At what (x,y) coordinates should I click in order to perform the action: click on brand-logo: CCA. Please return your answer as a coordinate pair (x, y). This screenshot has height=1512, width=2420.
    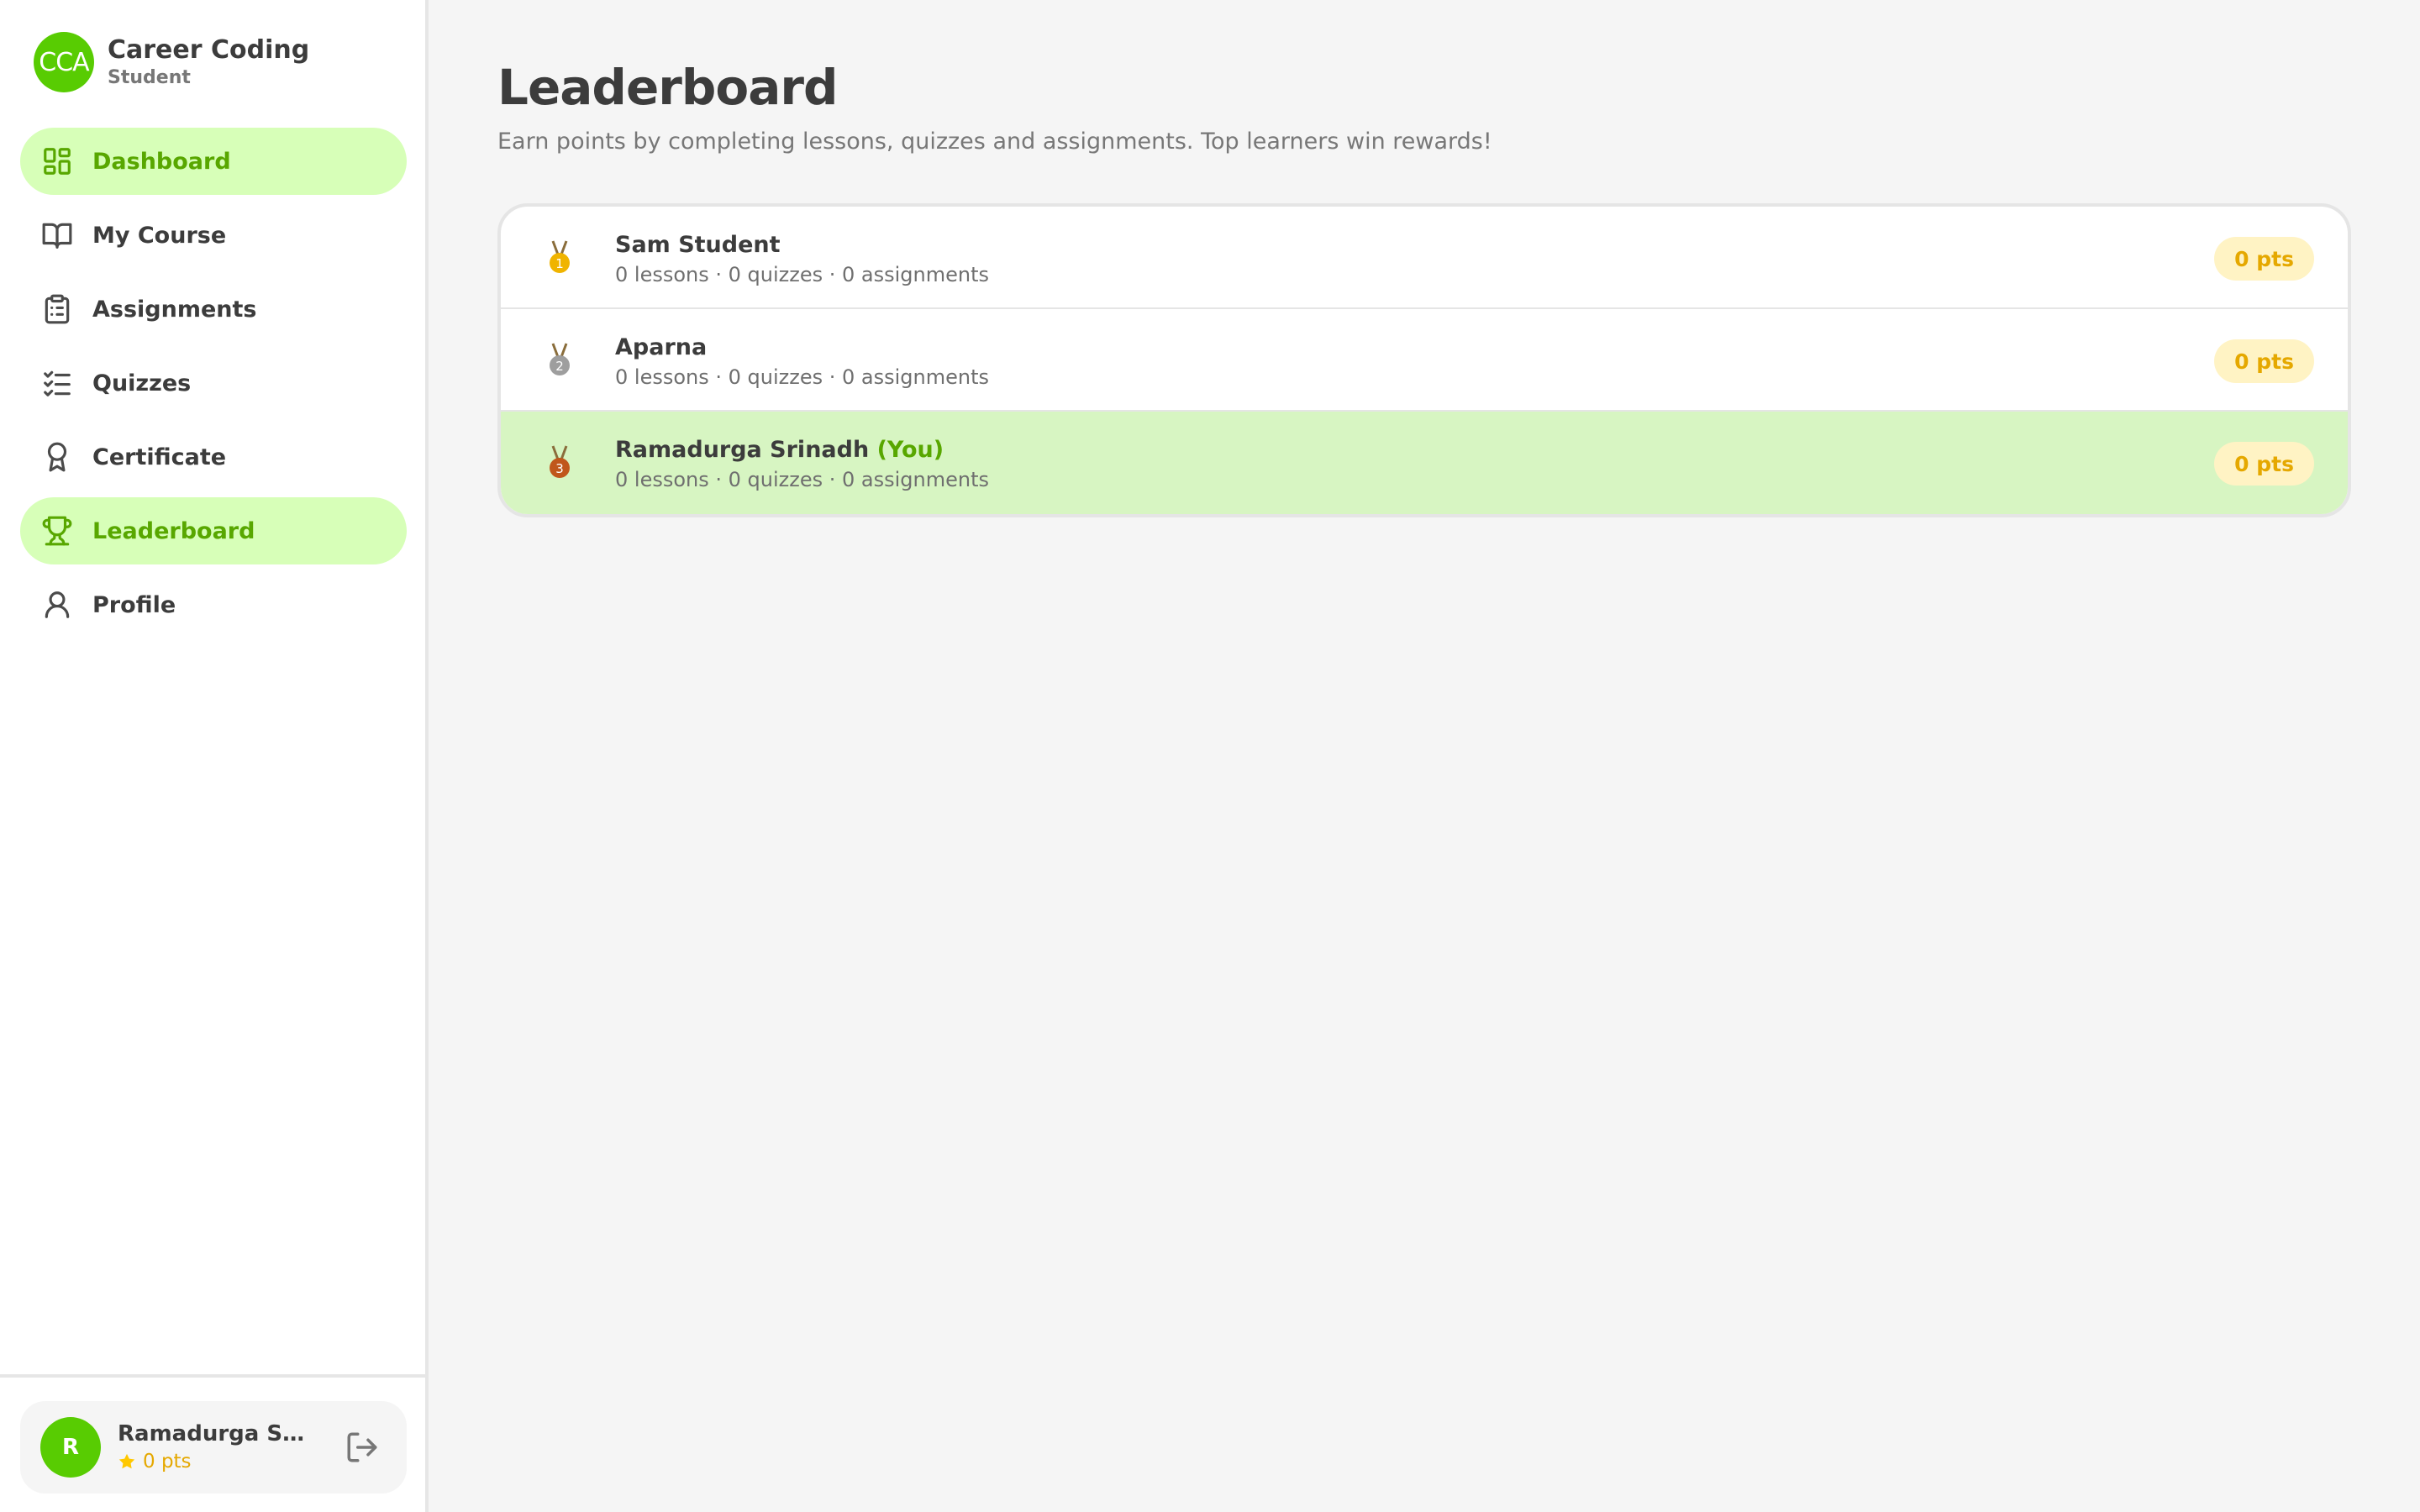
    Looking at the image, I should click on (64, 62).